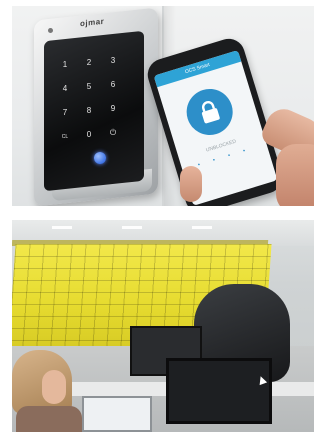 This screenshot has height=434, width=322. I want to click on laptop, so click(117, 414).